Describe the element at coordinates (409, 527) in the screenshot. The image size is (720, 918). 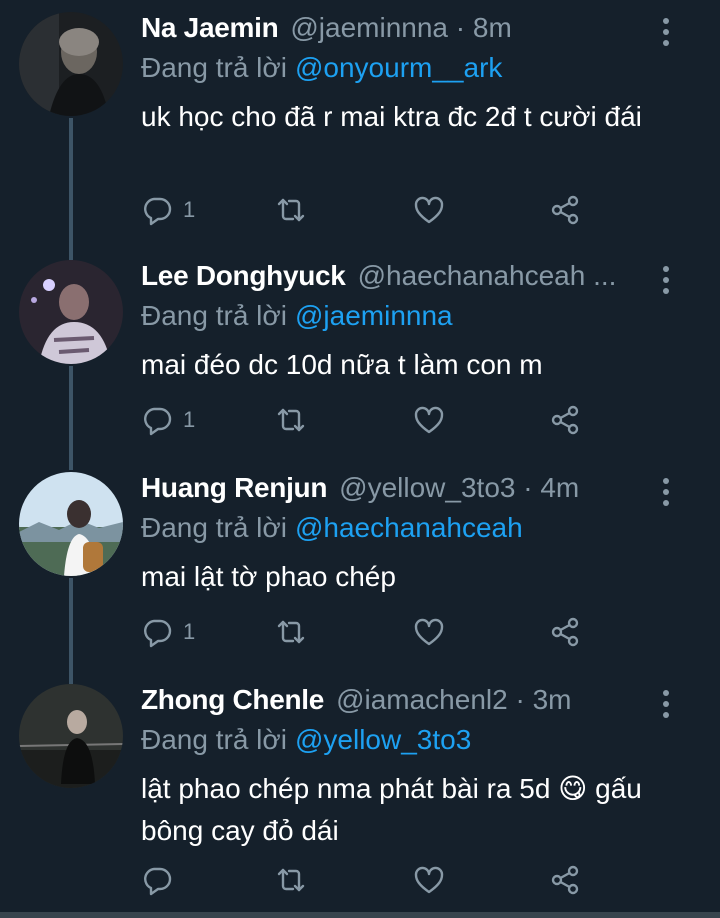
I see `reply-mention: @haechanahceah` at that location.